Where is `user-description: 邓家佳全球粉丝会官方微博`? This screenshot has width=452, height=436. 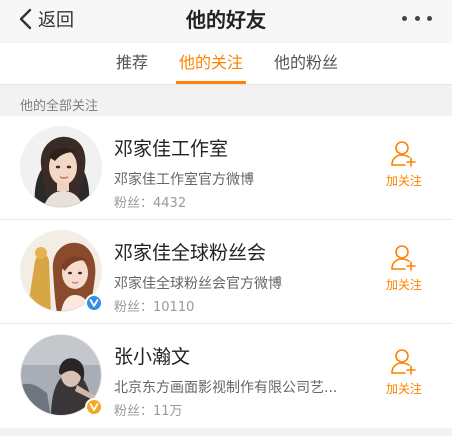
user-description: 邓家佳全球粉丝会官方微博 is located at coordinates (198, 284).